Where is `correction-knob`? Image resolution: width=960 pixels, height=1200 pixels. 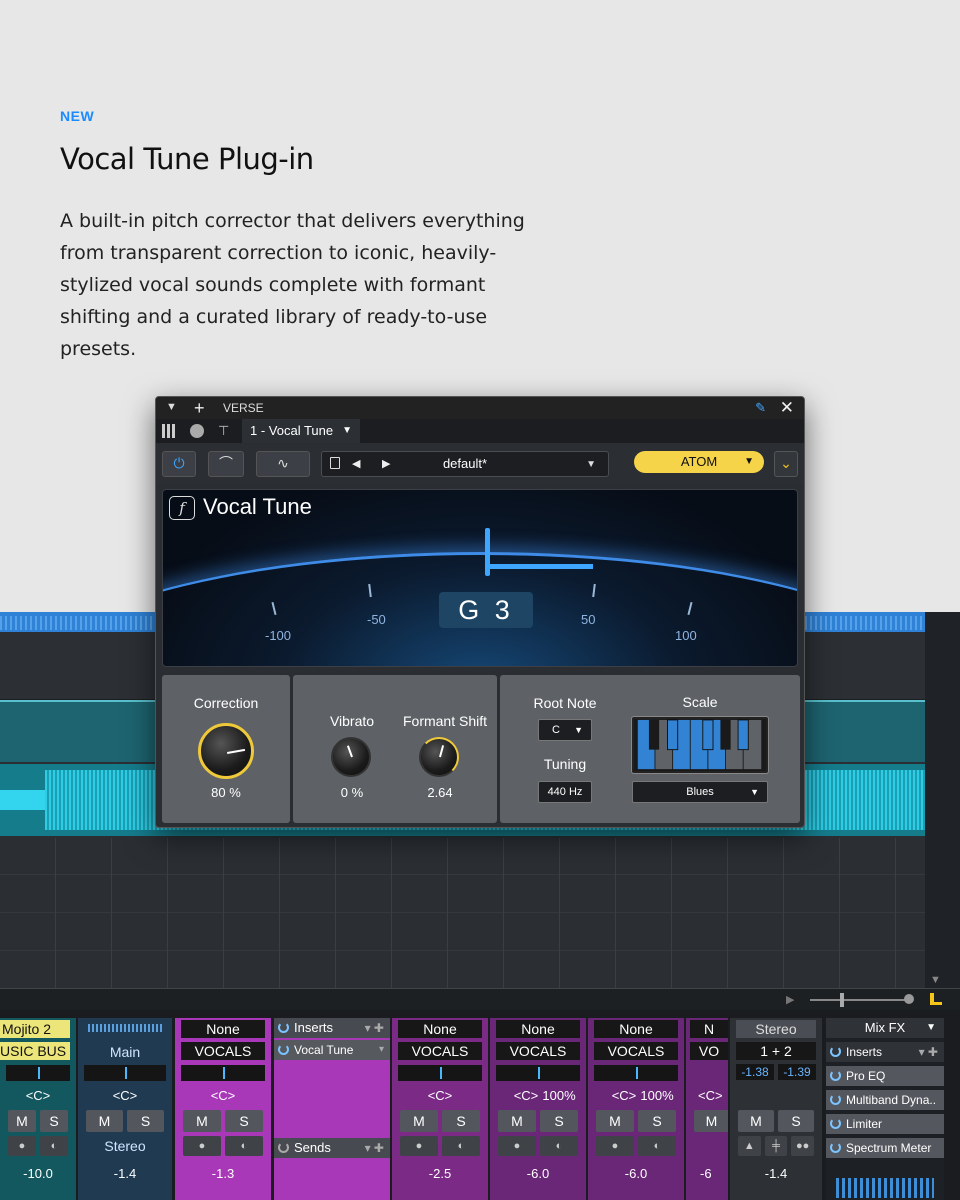 correction-knob is located at coordinates (226, 751).